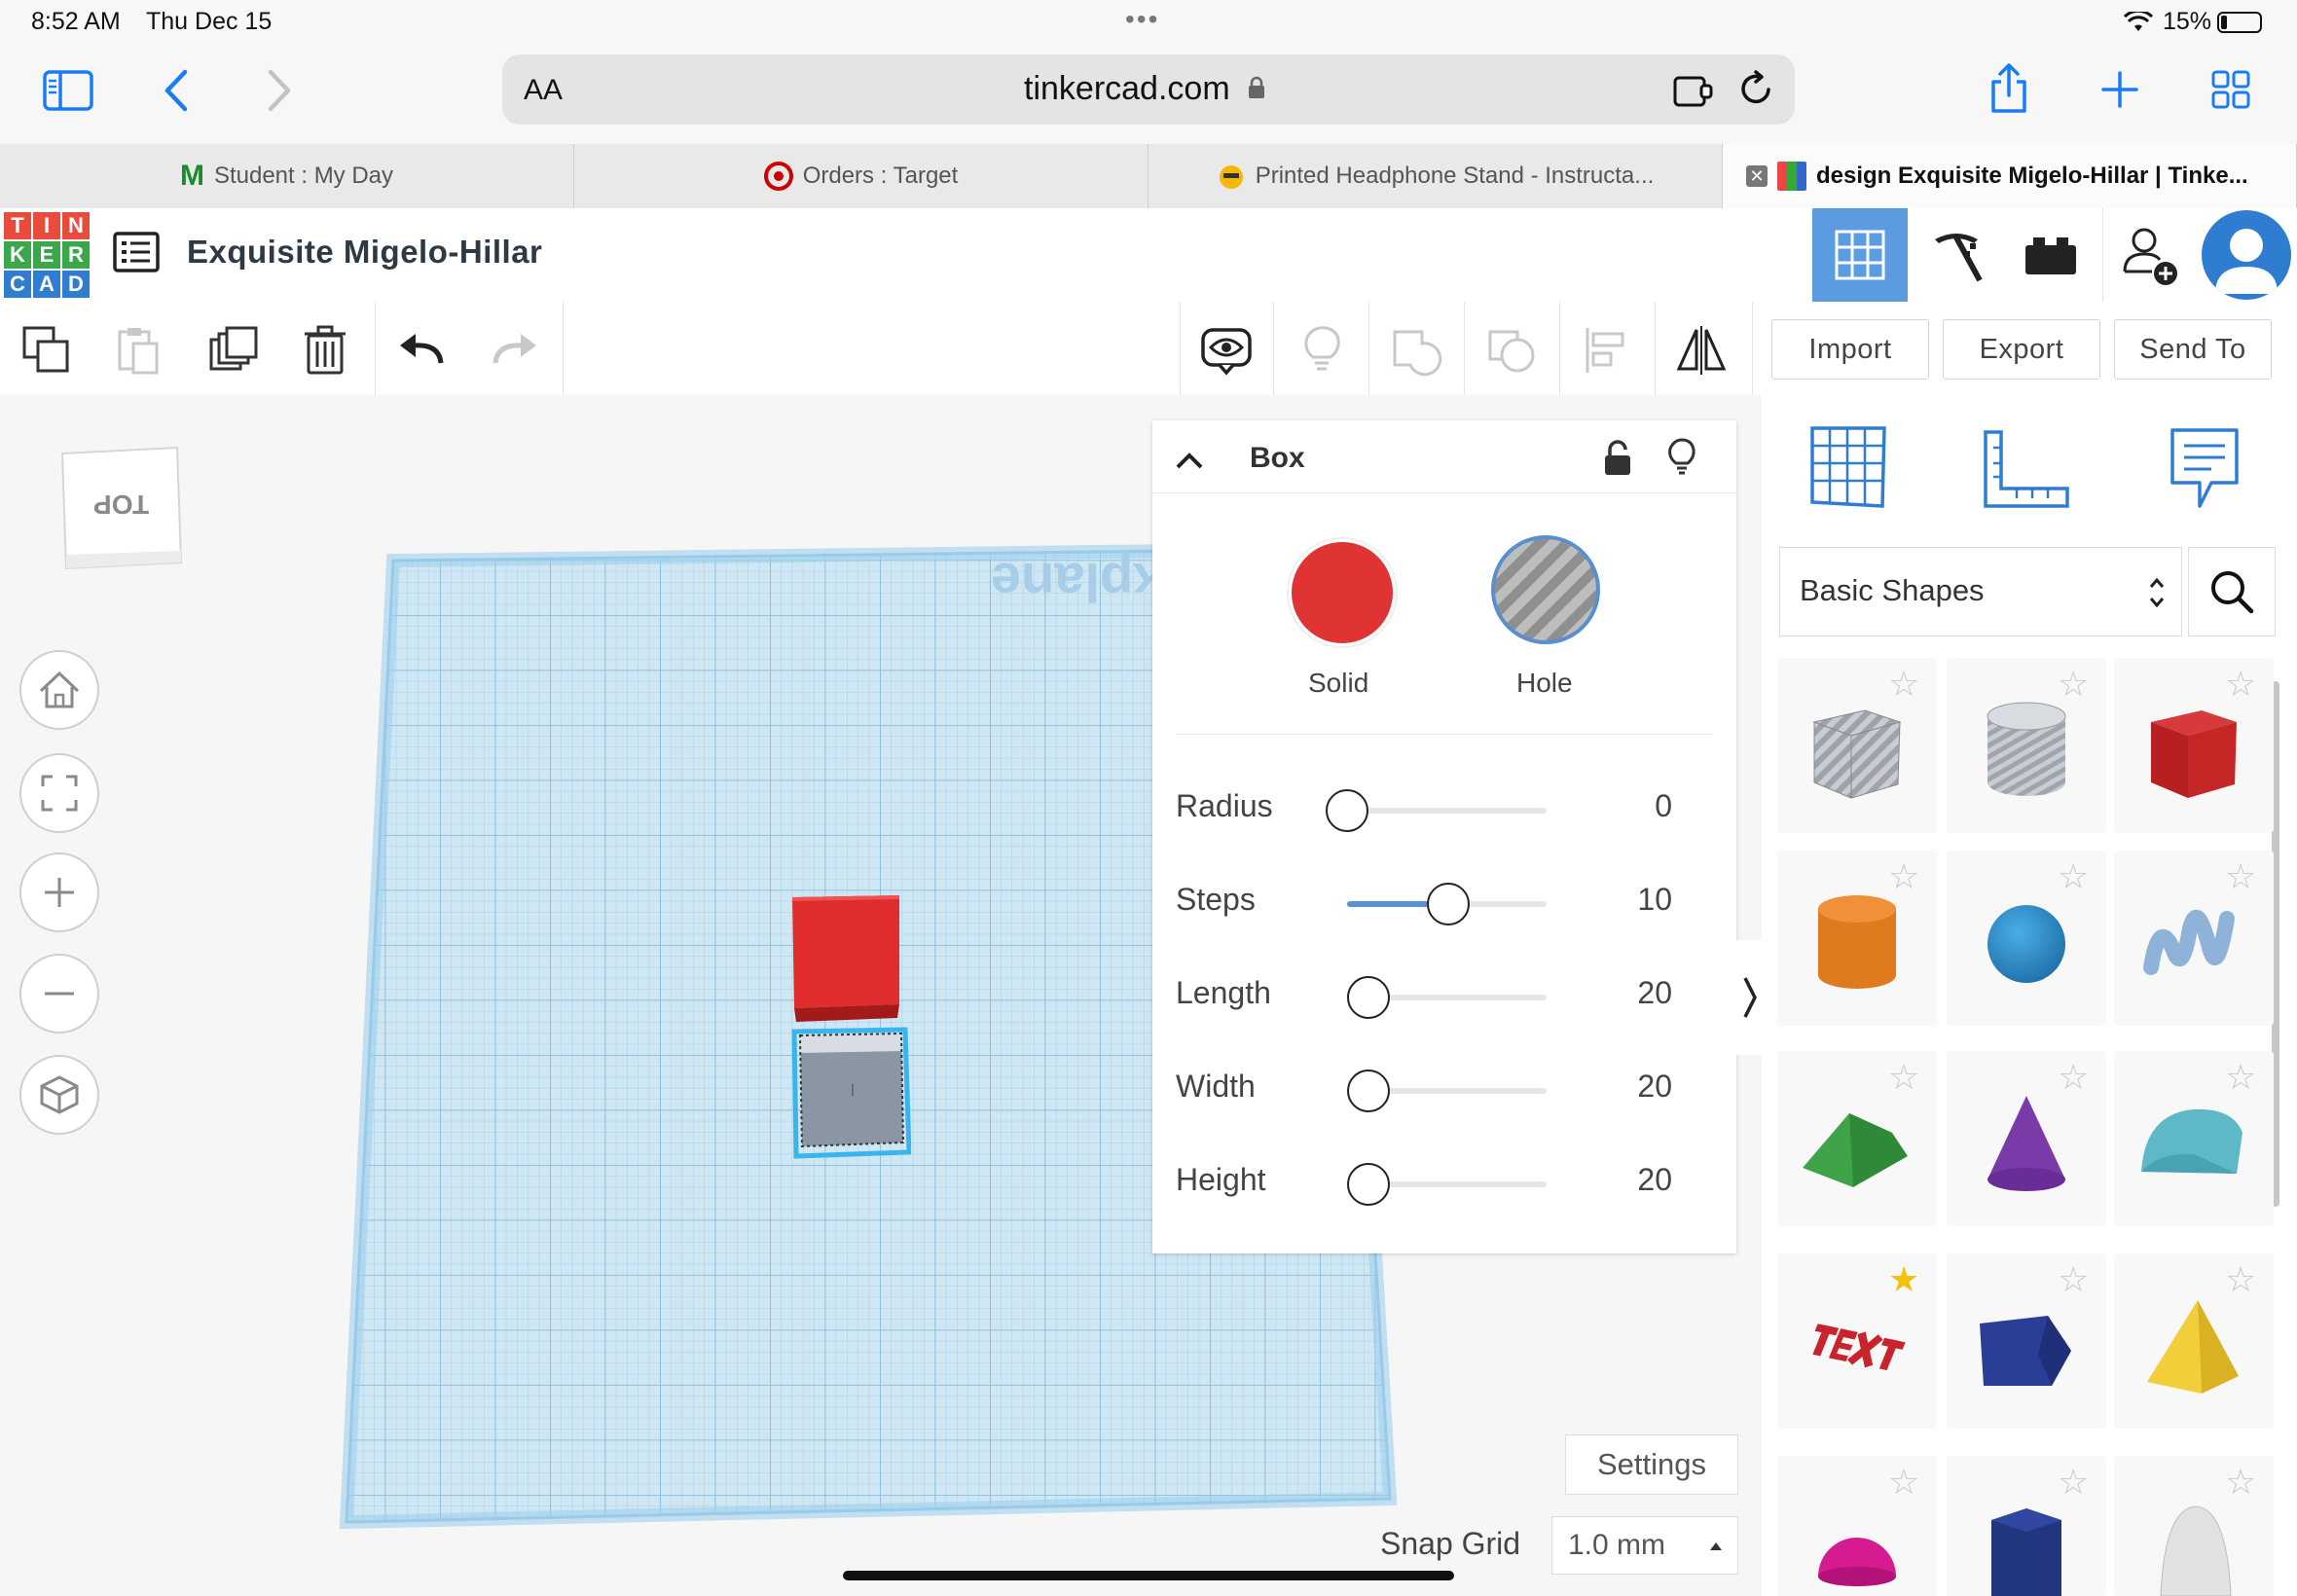  I want to click on shape-tile-cone: ☆, so click(2026, 1138).